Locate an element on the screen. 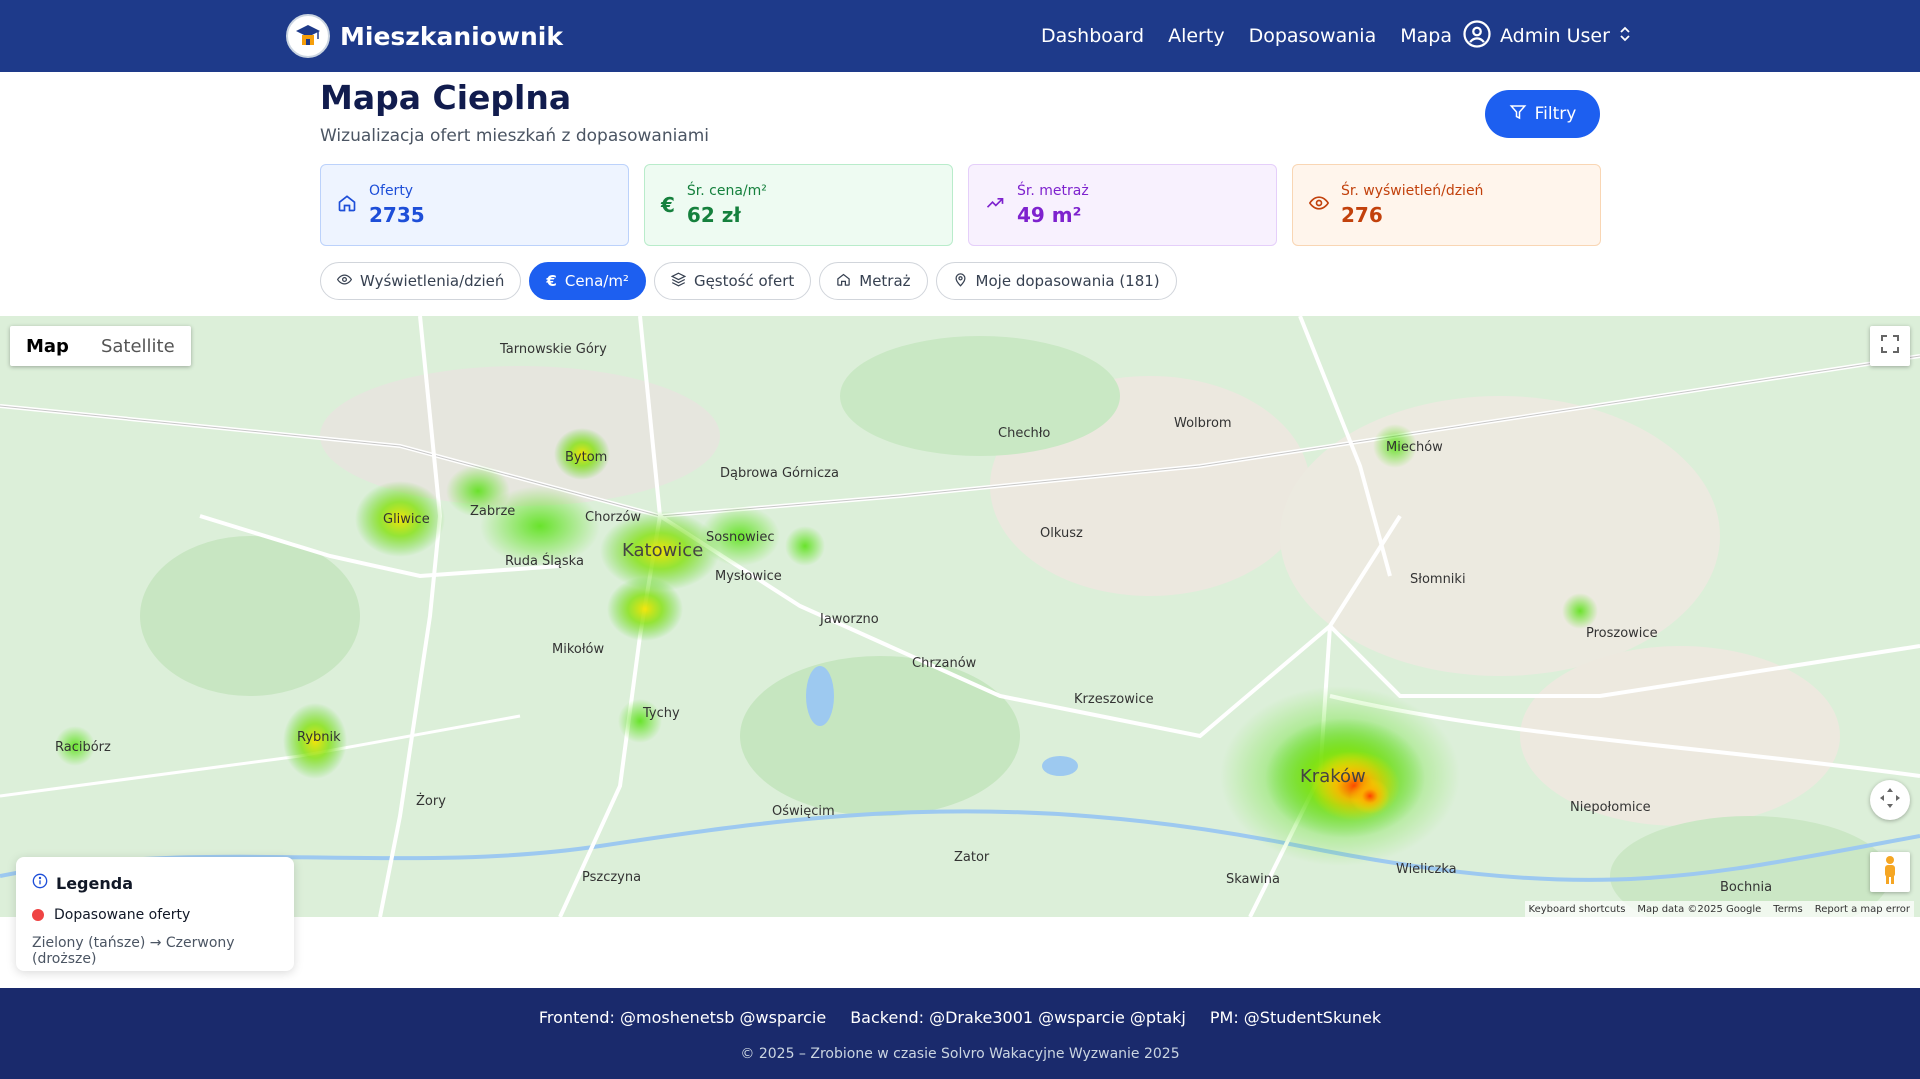 The width and height of the screenshot is (1920, 1079). layers-icon is located at coordinates (678, 281).